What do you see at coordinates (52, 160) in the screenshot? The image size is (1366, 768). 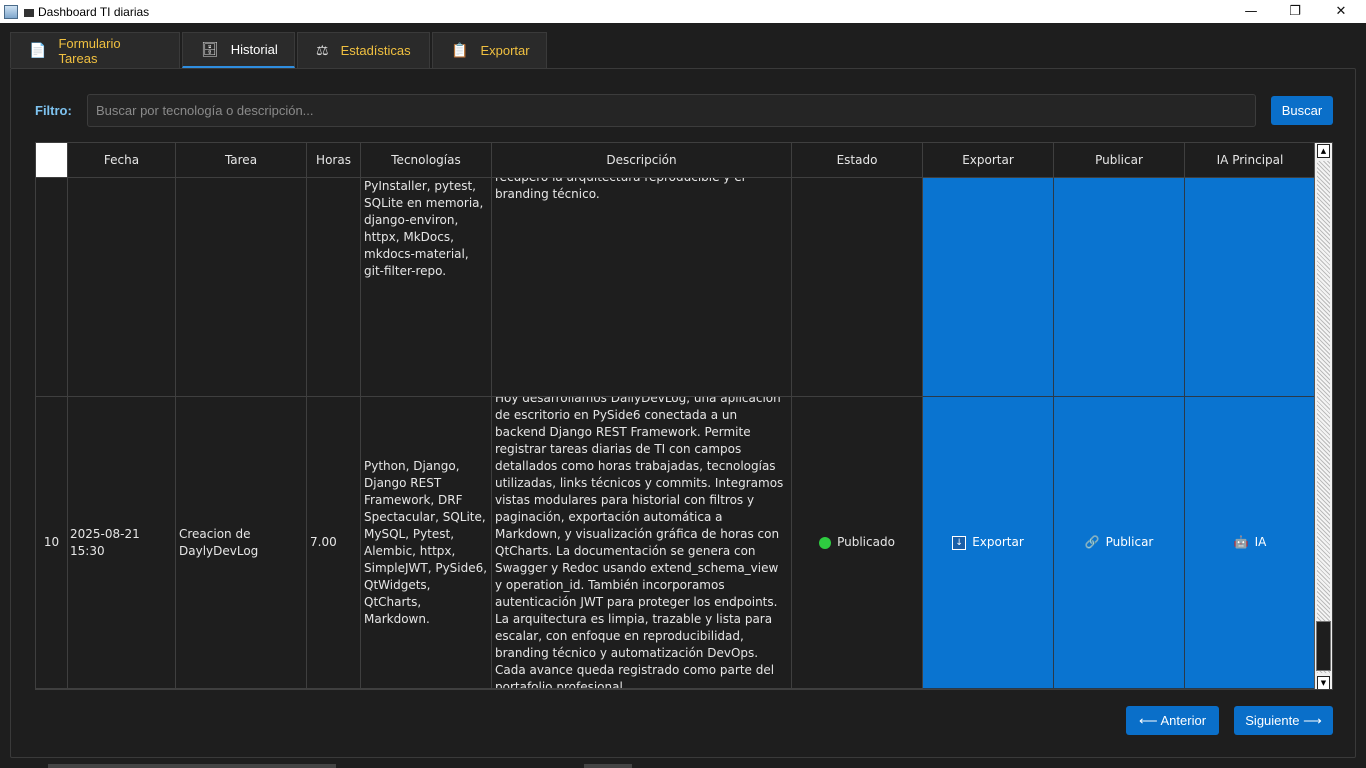 I see `table-corner` at bounding box center [52, 160].